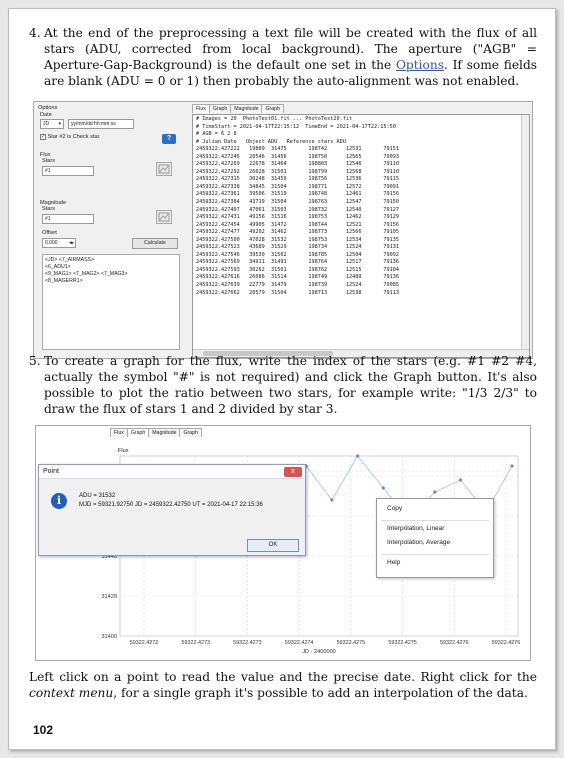 Image resolution: width=564 pixels, height=758 pixels. I want to click on paragraph-4-number: 4., so click(35, 33).